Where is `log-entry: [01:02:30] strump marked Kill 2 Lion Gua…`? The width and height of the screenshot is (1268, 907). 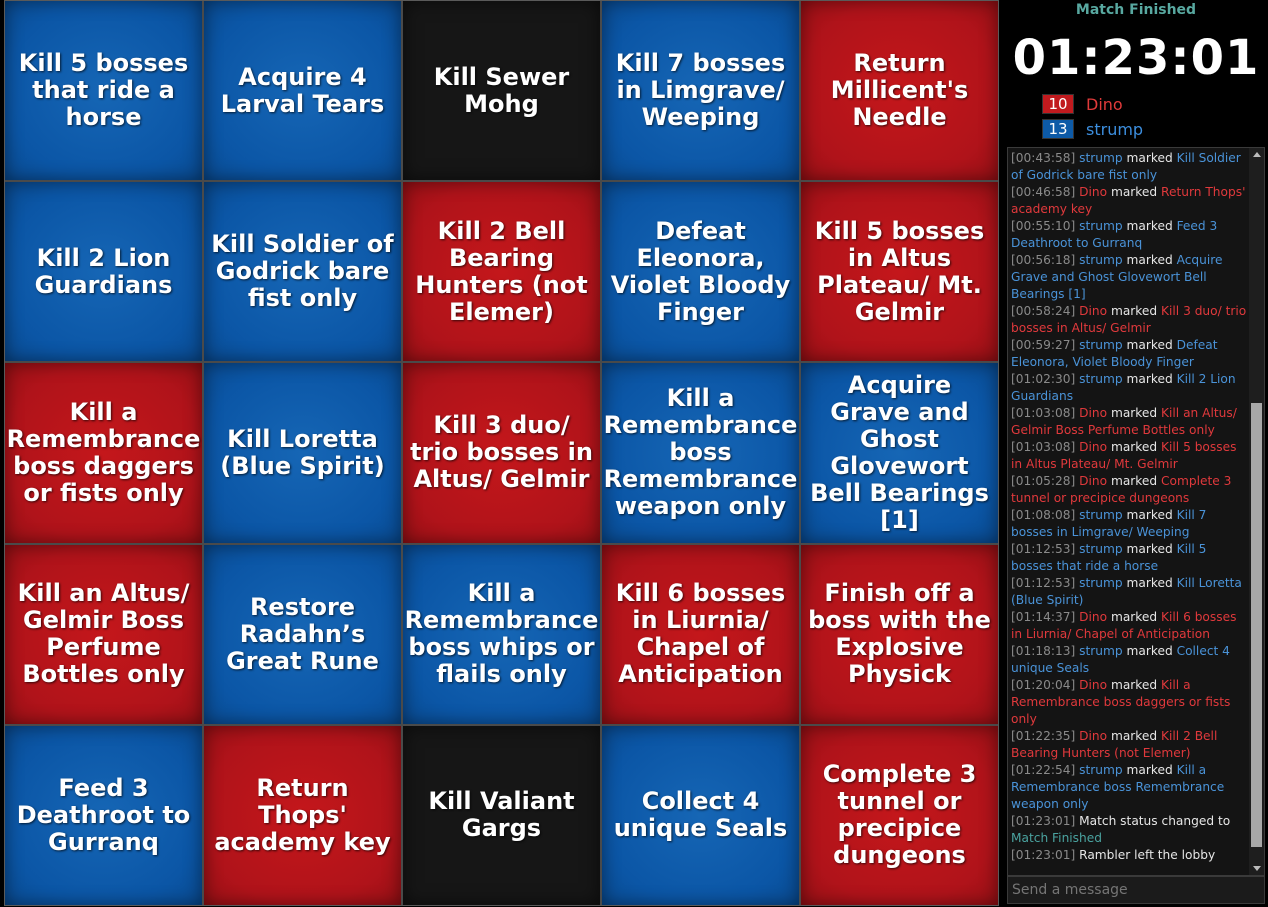
log-entry: [01:02:30] strump marked Kill 2 Lion Gua… is located at coordinates (1129, 388).